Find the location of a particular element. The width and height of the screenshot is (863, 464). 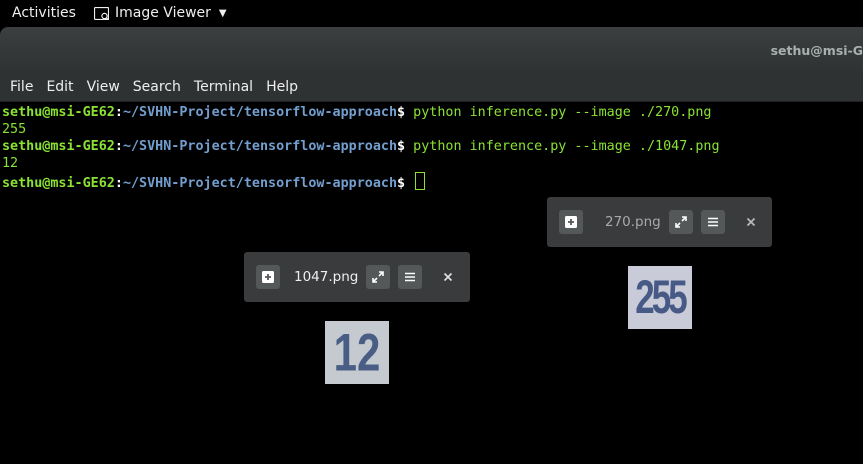

image-digits: 12 is located at coordinates (357, 352).